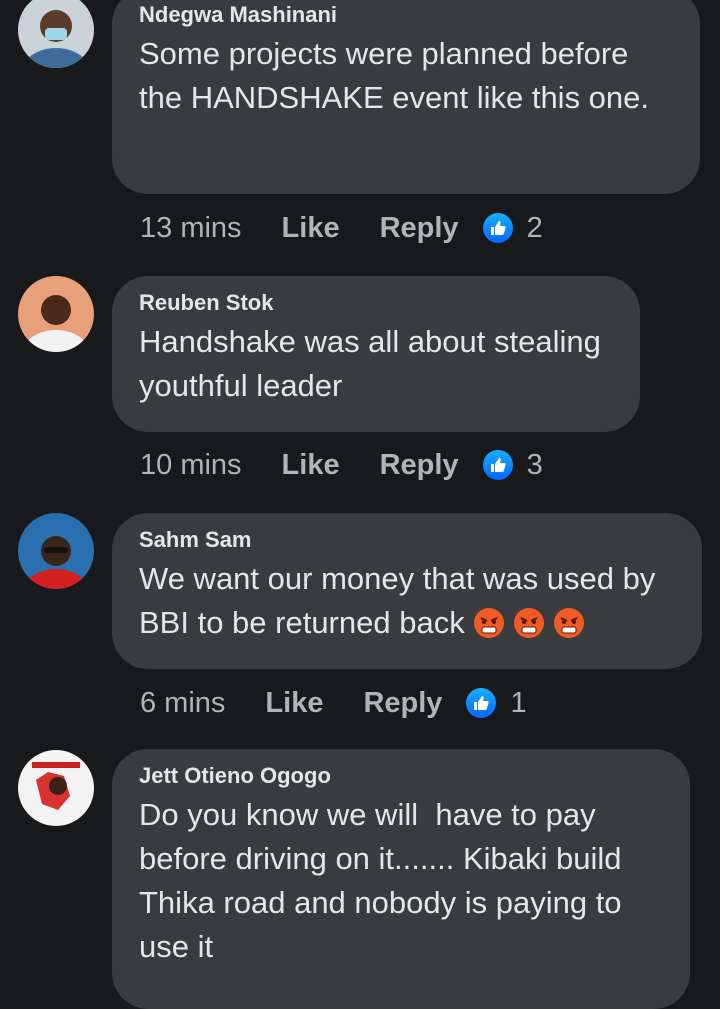 Image resolution: width=720 pixels, height=1009 pixels. I want to click on comment-actions: 10 mins Like Reply 3, so click(341, 465).